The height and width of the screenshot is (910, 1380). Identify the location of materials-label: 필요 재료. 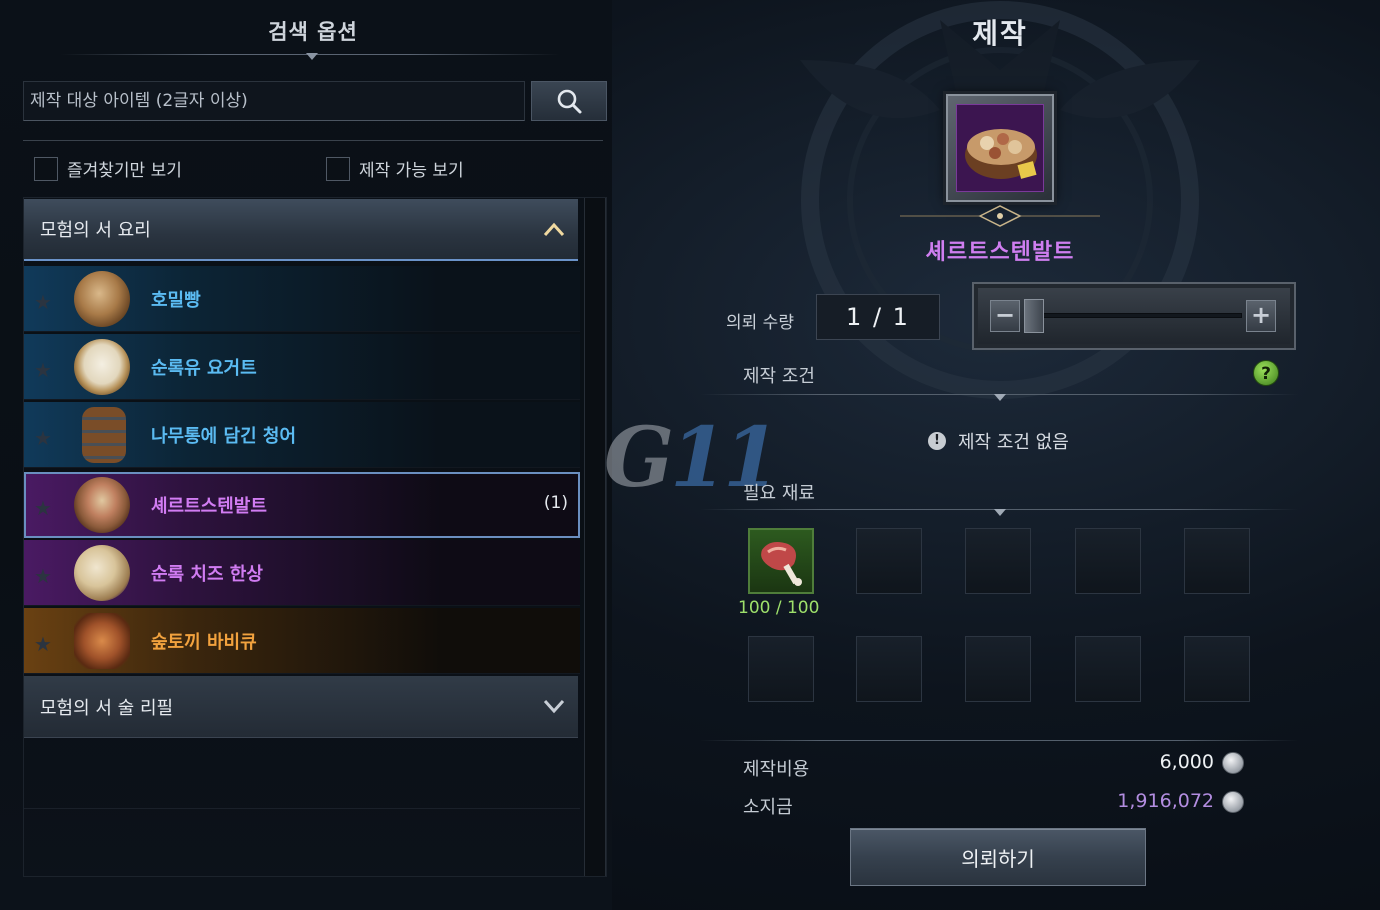
(779, 493).